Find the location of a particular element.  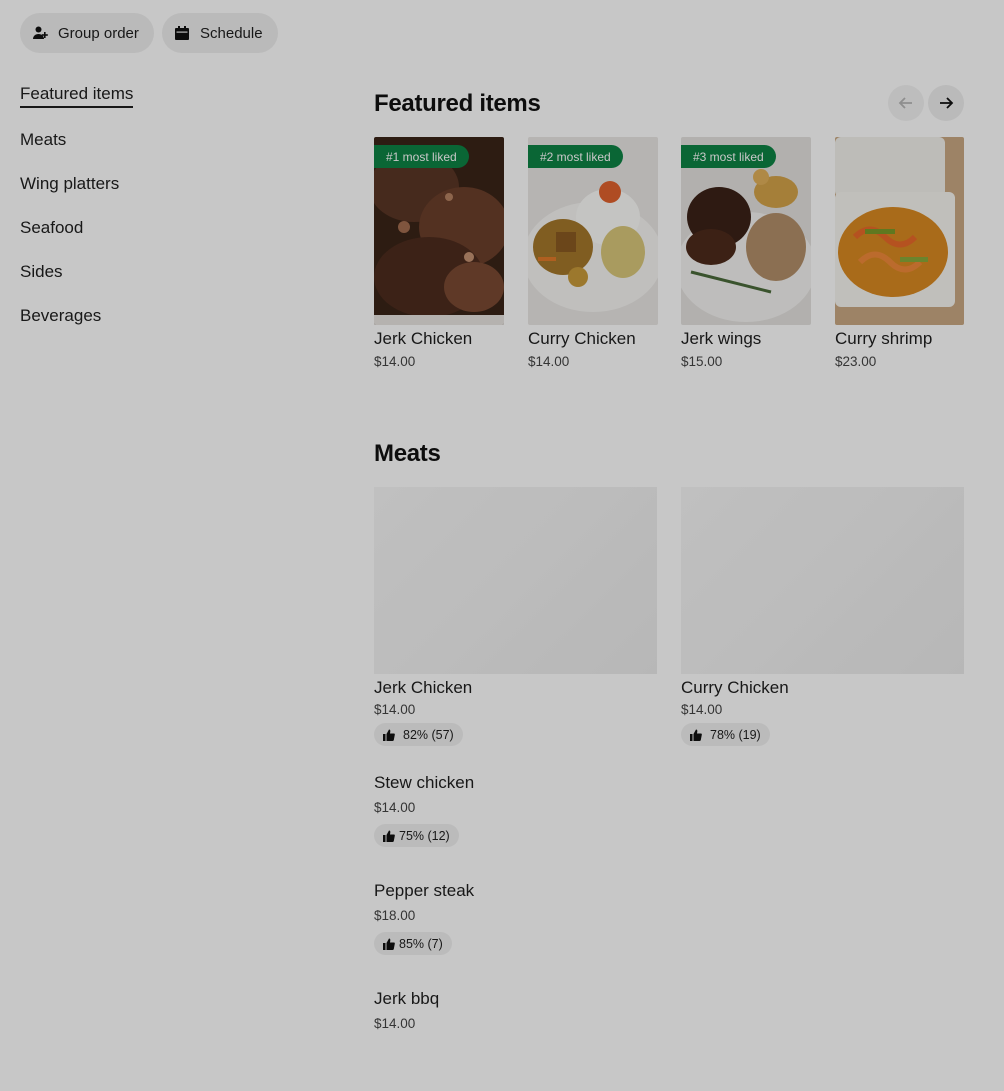

rating-badge: 85% (7) is located at coordinates (413, 943).